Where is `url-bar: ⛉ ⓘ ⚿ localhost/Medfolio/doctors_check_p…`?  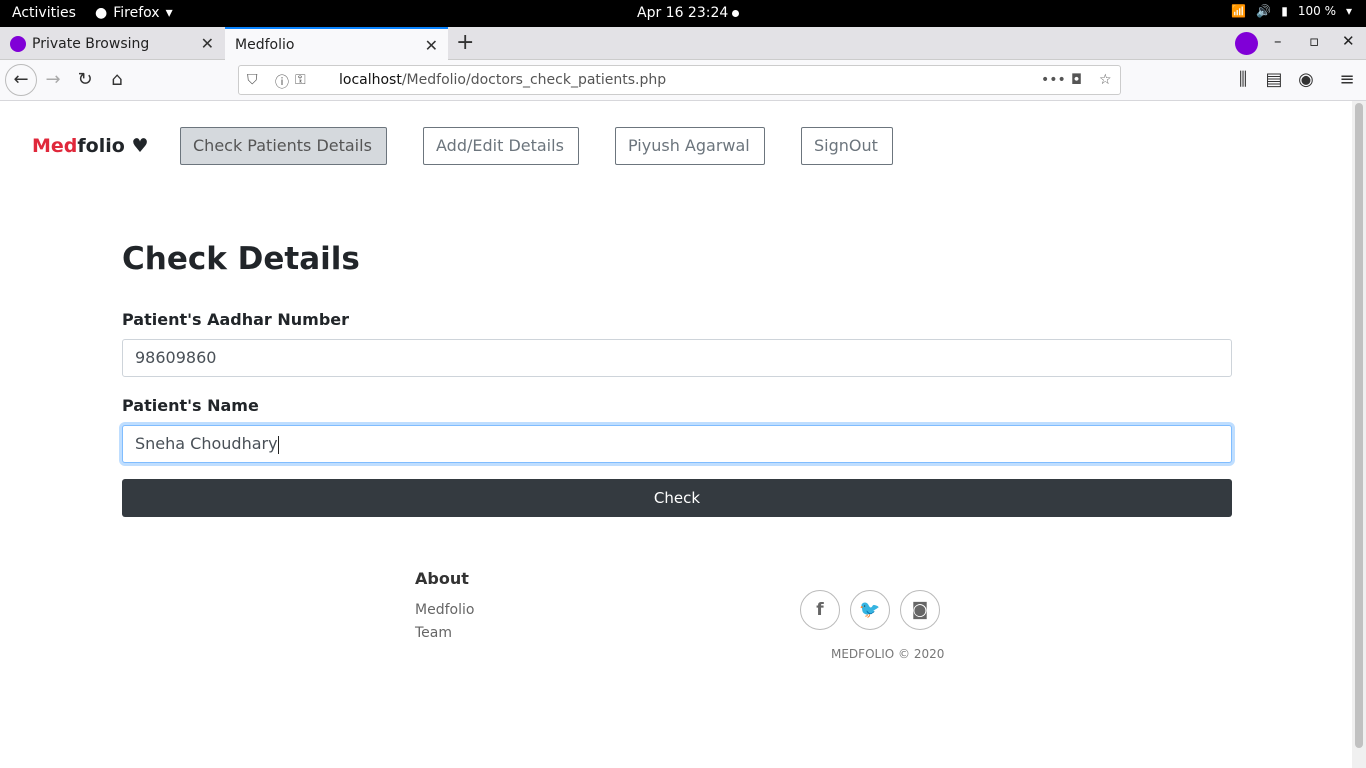 url-bar: ⛉ ⓘ ⚿ localhost/Medfolio/doctors_check_p… is located at coordinates (679, 80).